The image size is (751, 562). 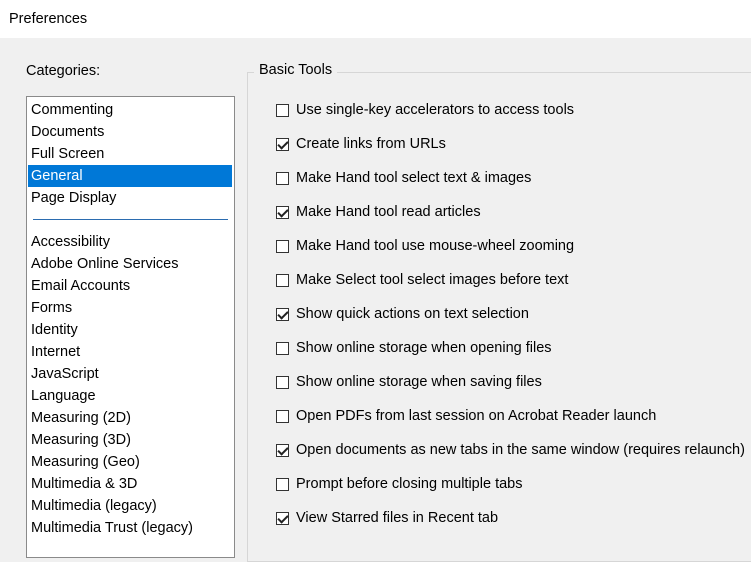 What do you see at coordinates (130, 330) in the screenshot?
I see `category-item-identity: Identity` at bounding box center [130, 330].